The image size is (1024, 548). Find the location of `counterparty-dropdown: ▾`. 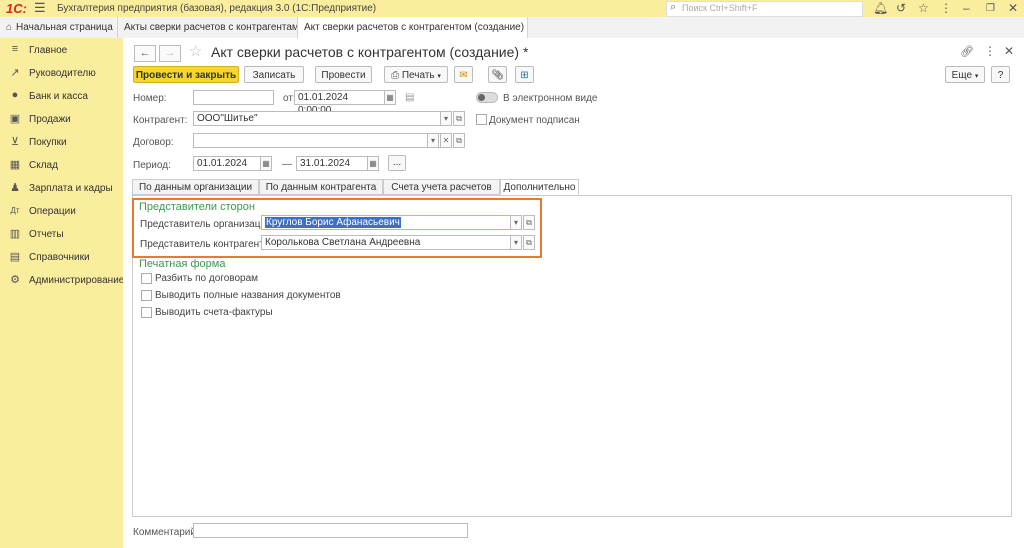

counterparty-dropdown: ▾ is located at coordinates (446, 118).